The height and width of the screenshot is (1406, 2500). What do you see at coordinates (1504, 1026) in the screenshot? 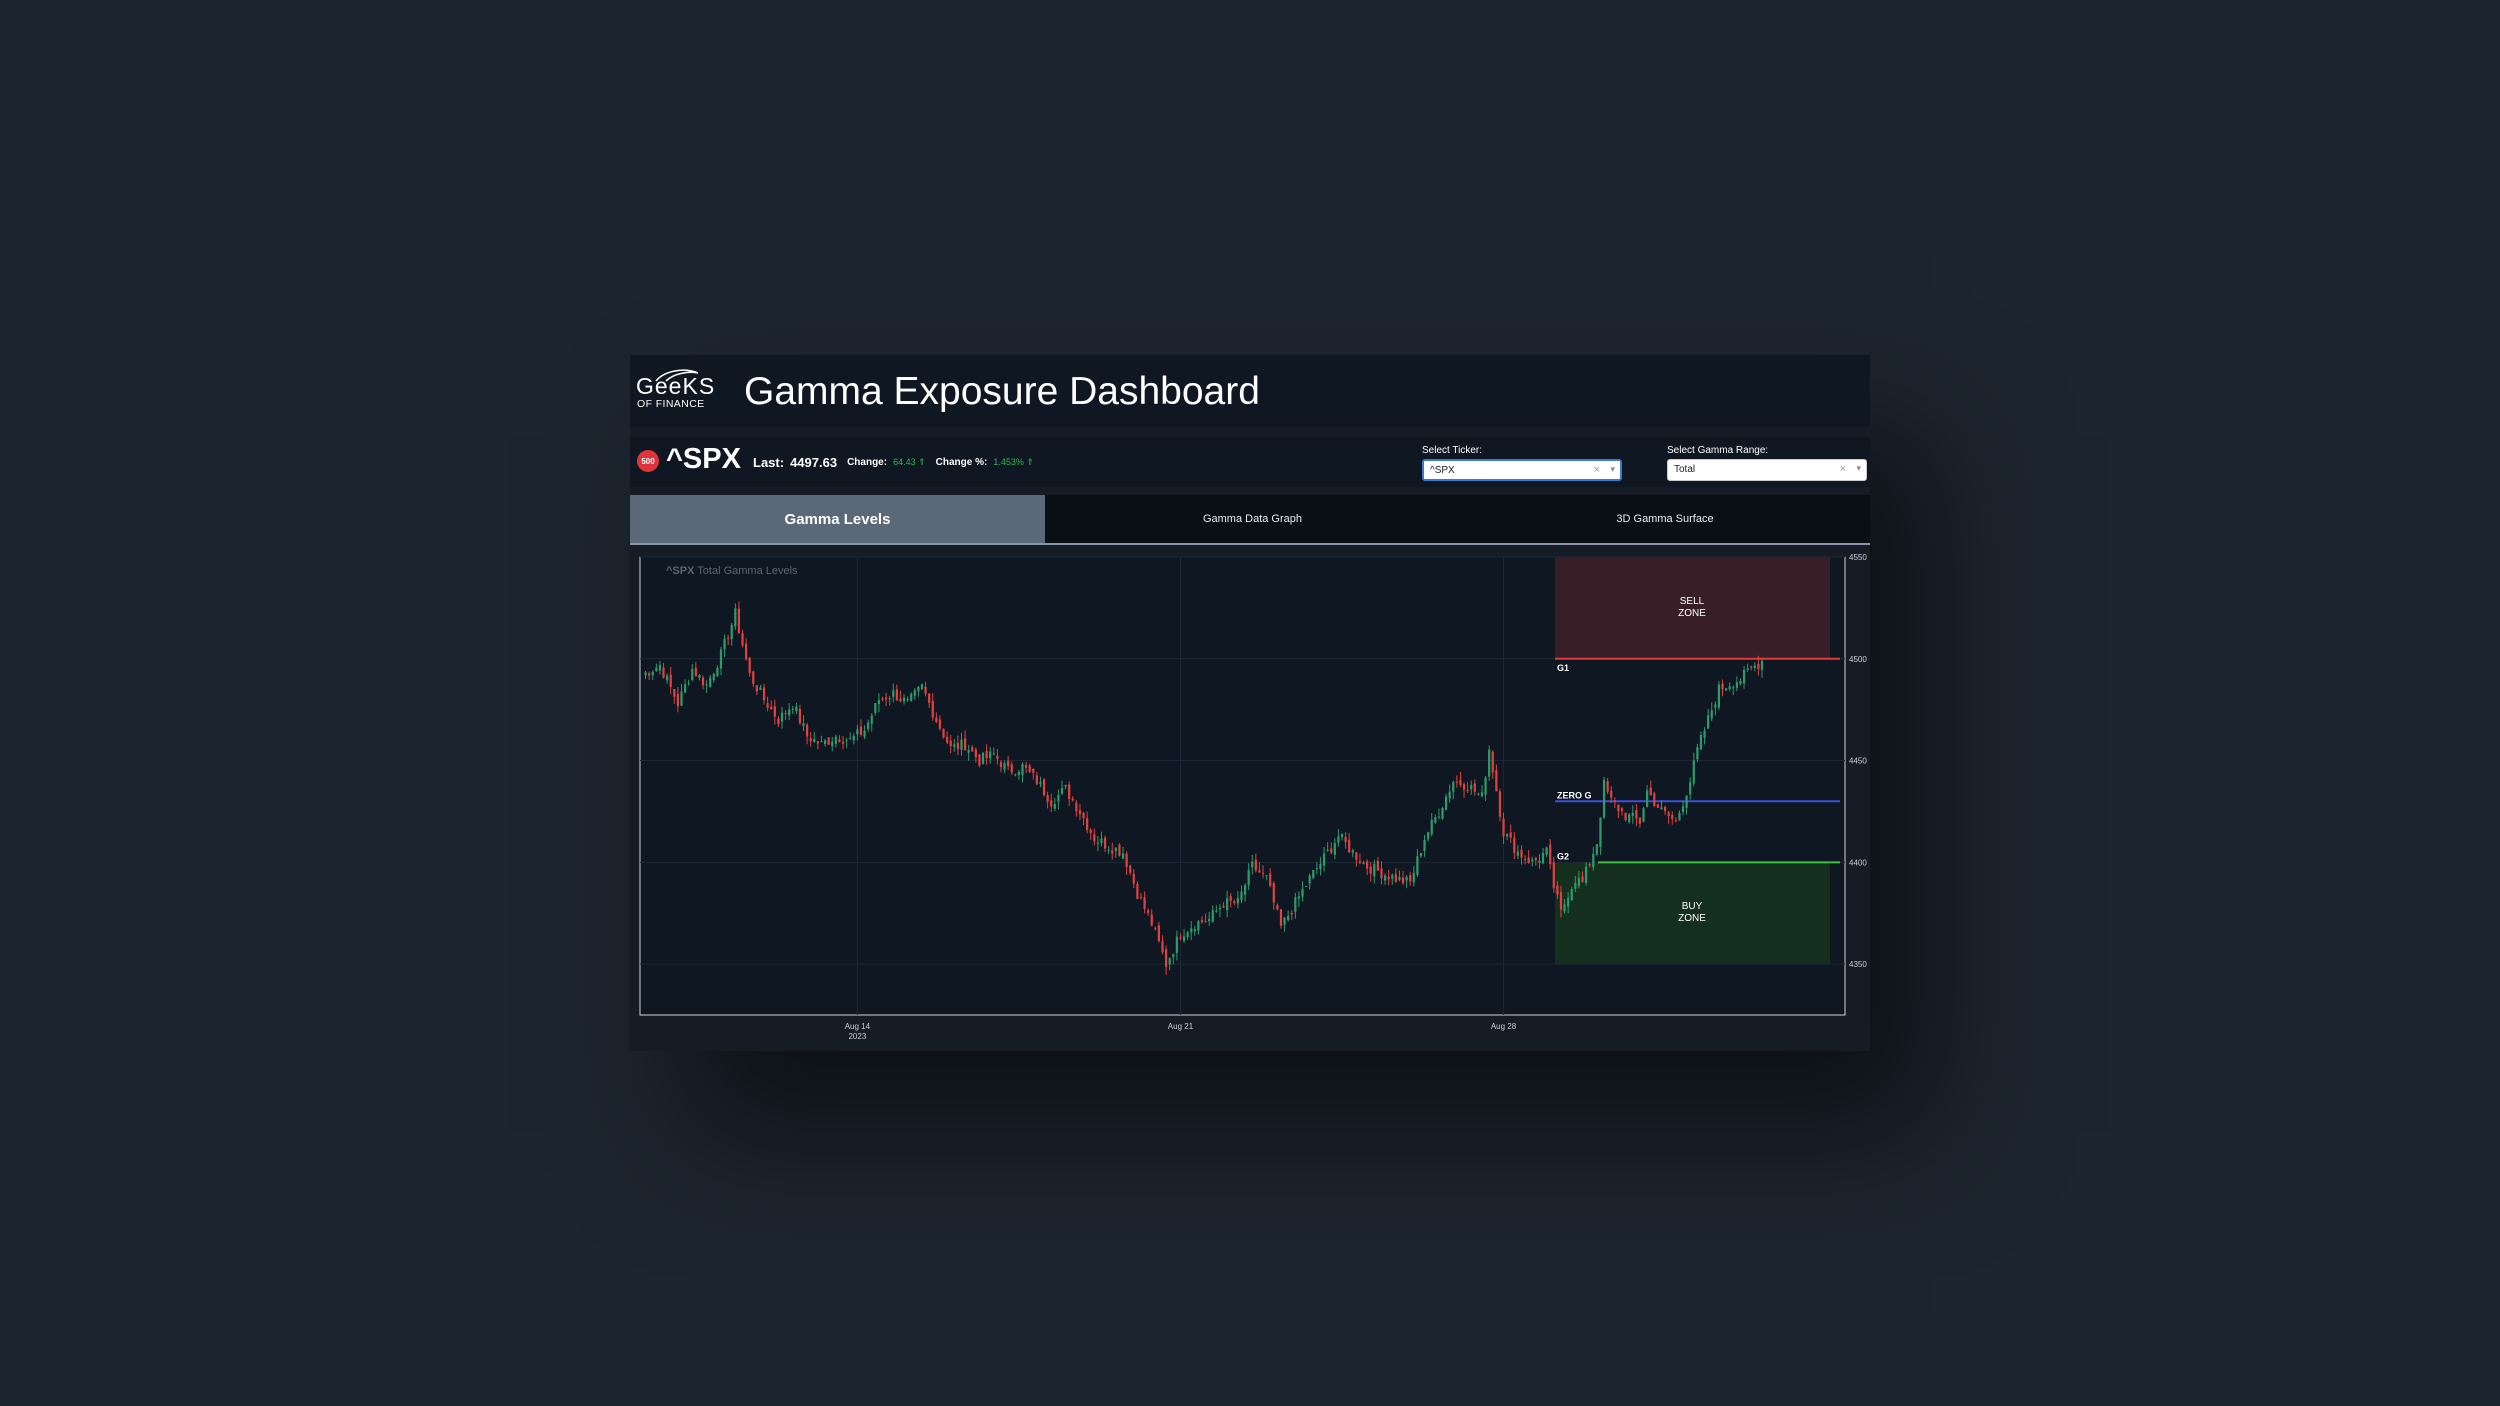
I see `x-tick-label-2: Aug 28` at bounding box center [1504, 1026].